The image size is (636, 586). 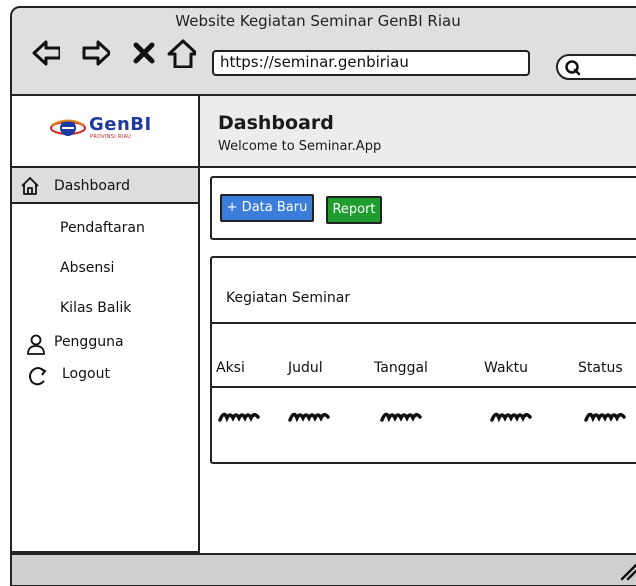 What do you see at coordinates (573, 68) in the screenshot?
I see `search-icon` at bounding box center [573, 68].